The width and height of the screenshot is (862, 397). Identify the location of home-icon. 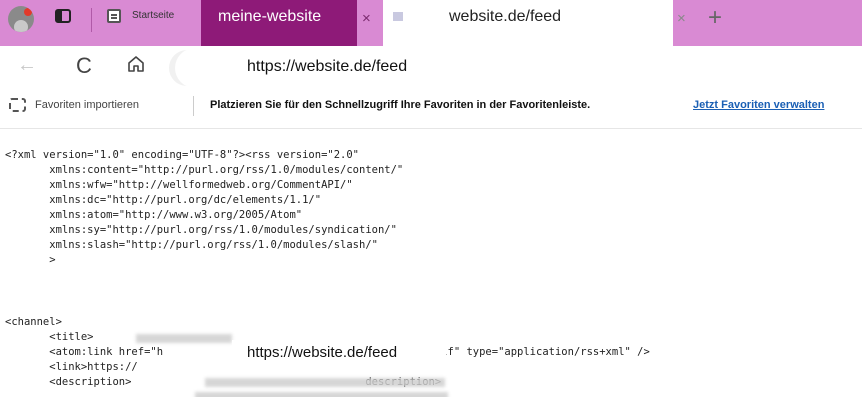
(136, 64).